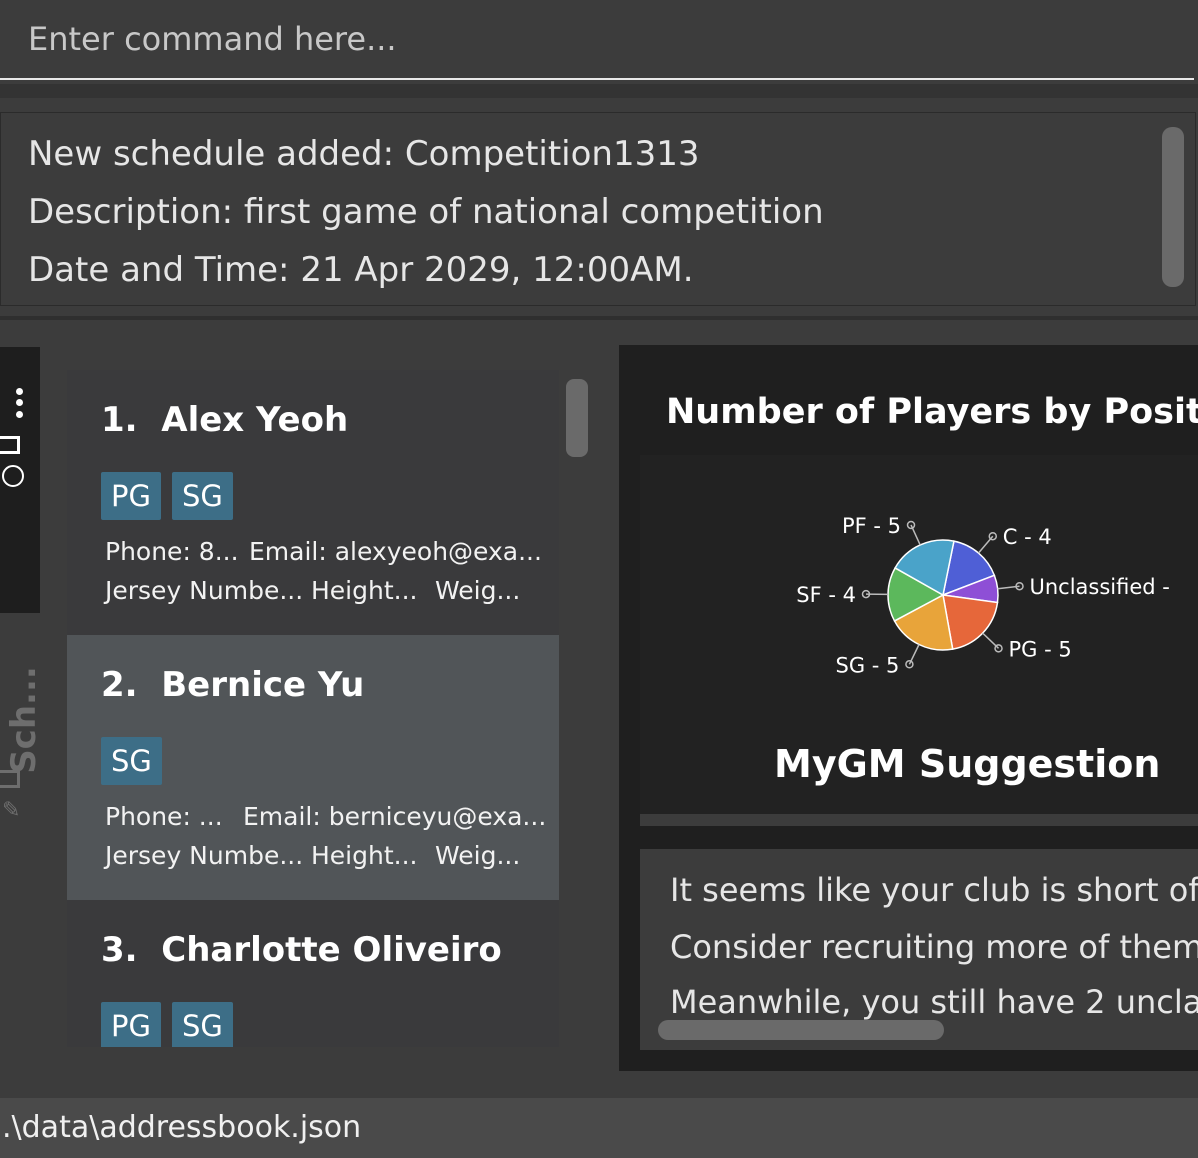 The image size is (1198, 1158). I want to click on suggestion-scrollbar, so click(801, 1030).